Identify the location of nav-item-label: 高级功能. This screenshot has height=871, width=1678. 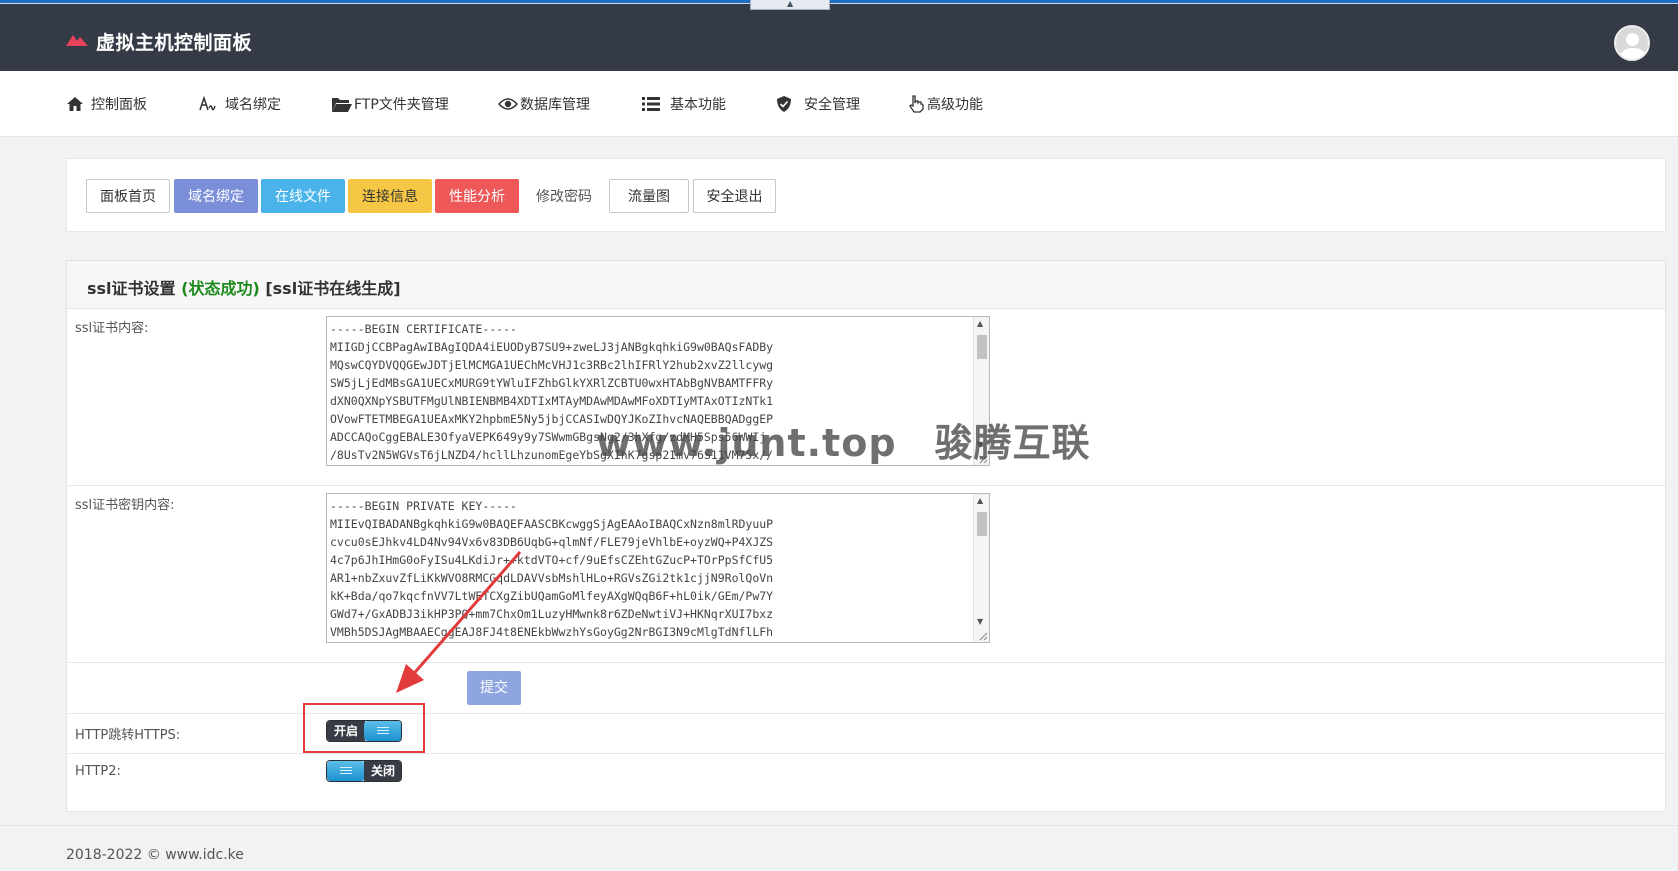
(955, 105).